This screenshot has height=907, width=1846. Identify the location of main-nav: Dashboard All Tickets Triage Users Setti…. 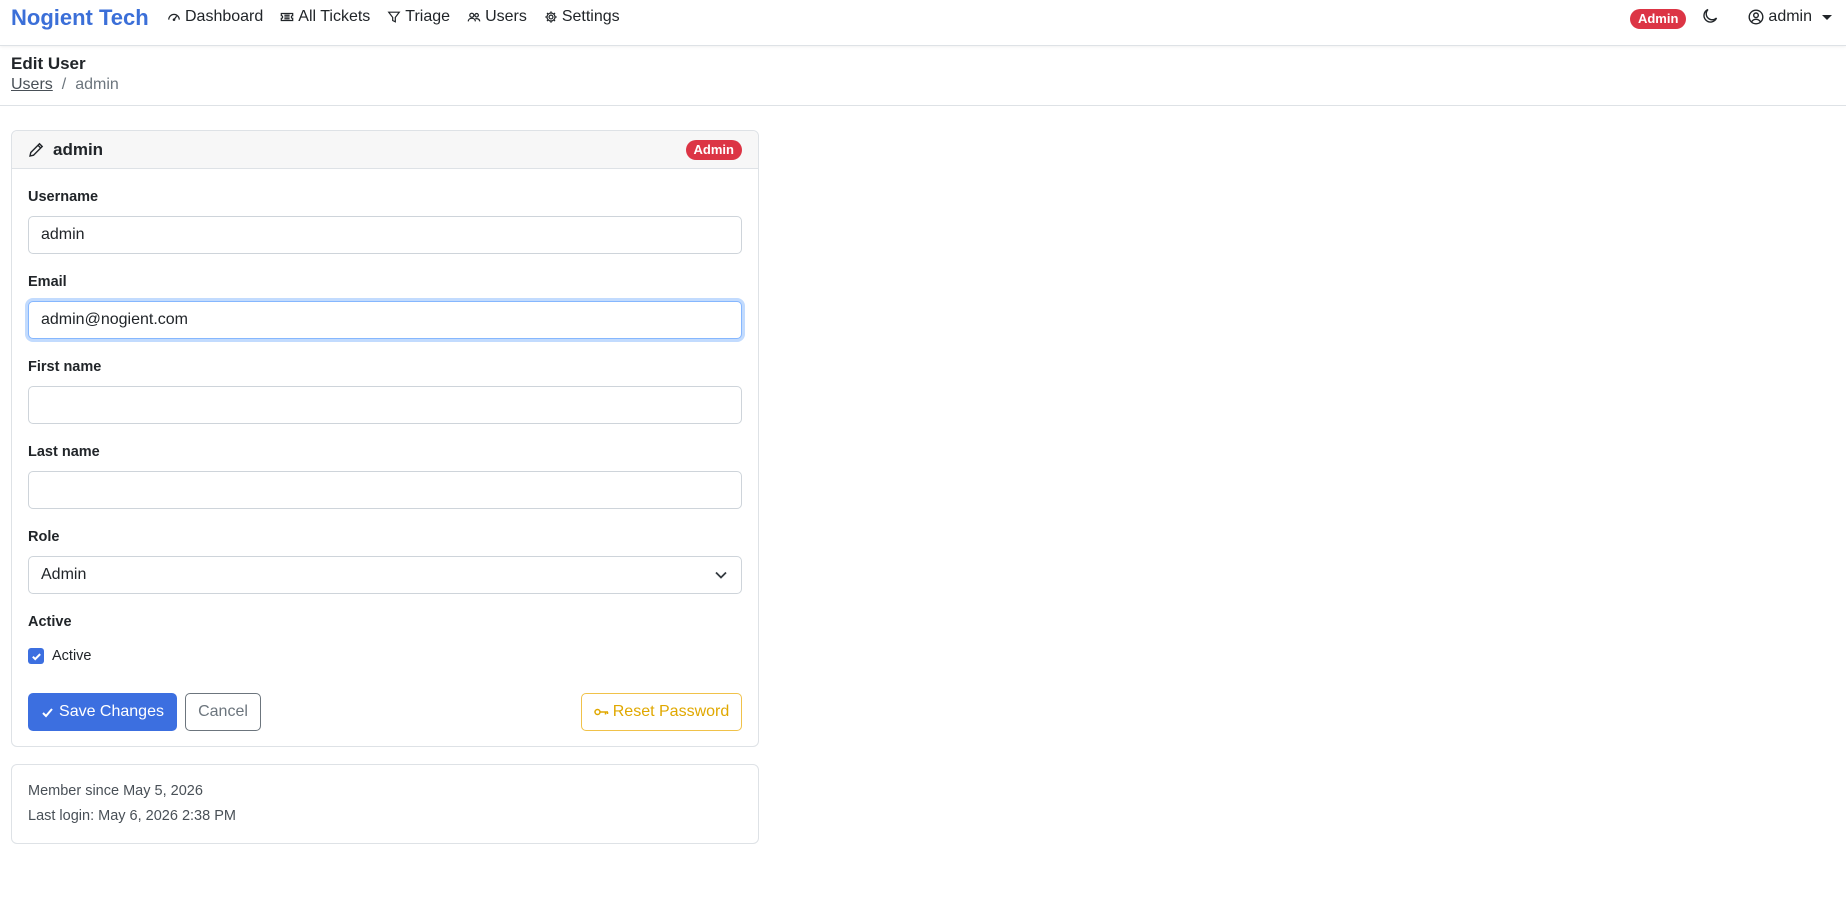
(393, 17).